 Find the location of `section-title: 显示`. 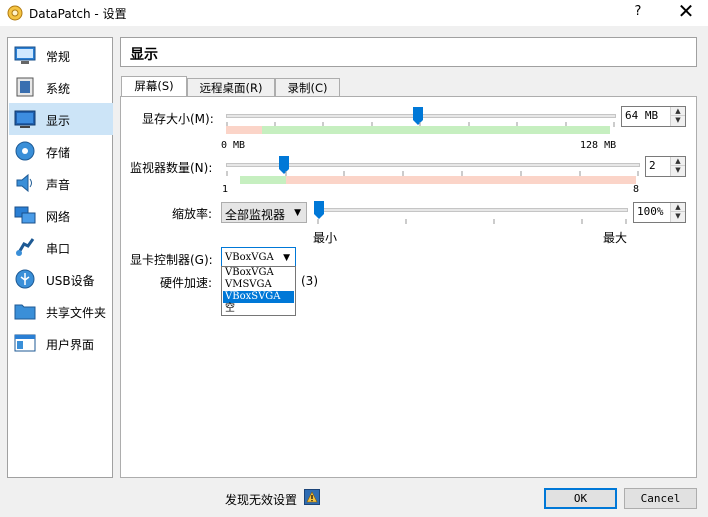

section-title: 显示 is located at coordinates (144, 55).